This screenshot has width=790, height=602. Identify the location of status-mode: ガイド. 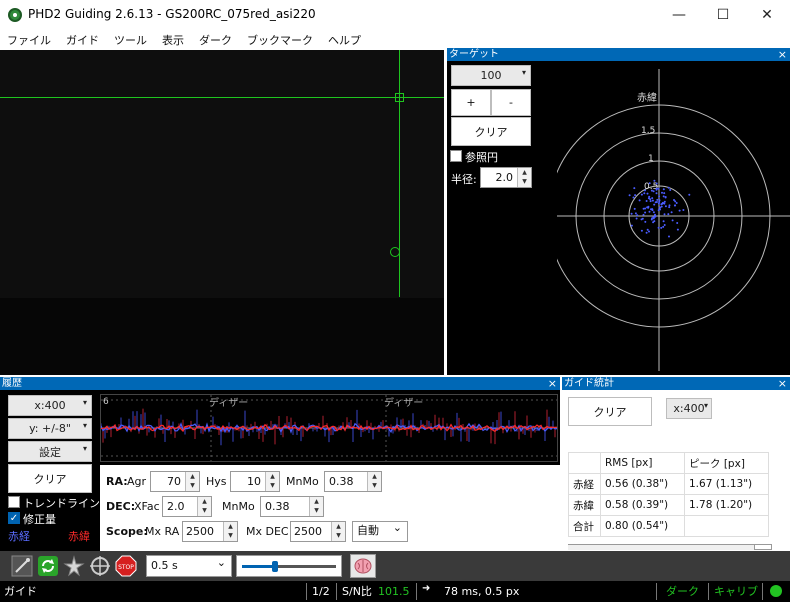
(20, 591).